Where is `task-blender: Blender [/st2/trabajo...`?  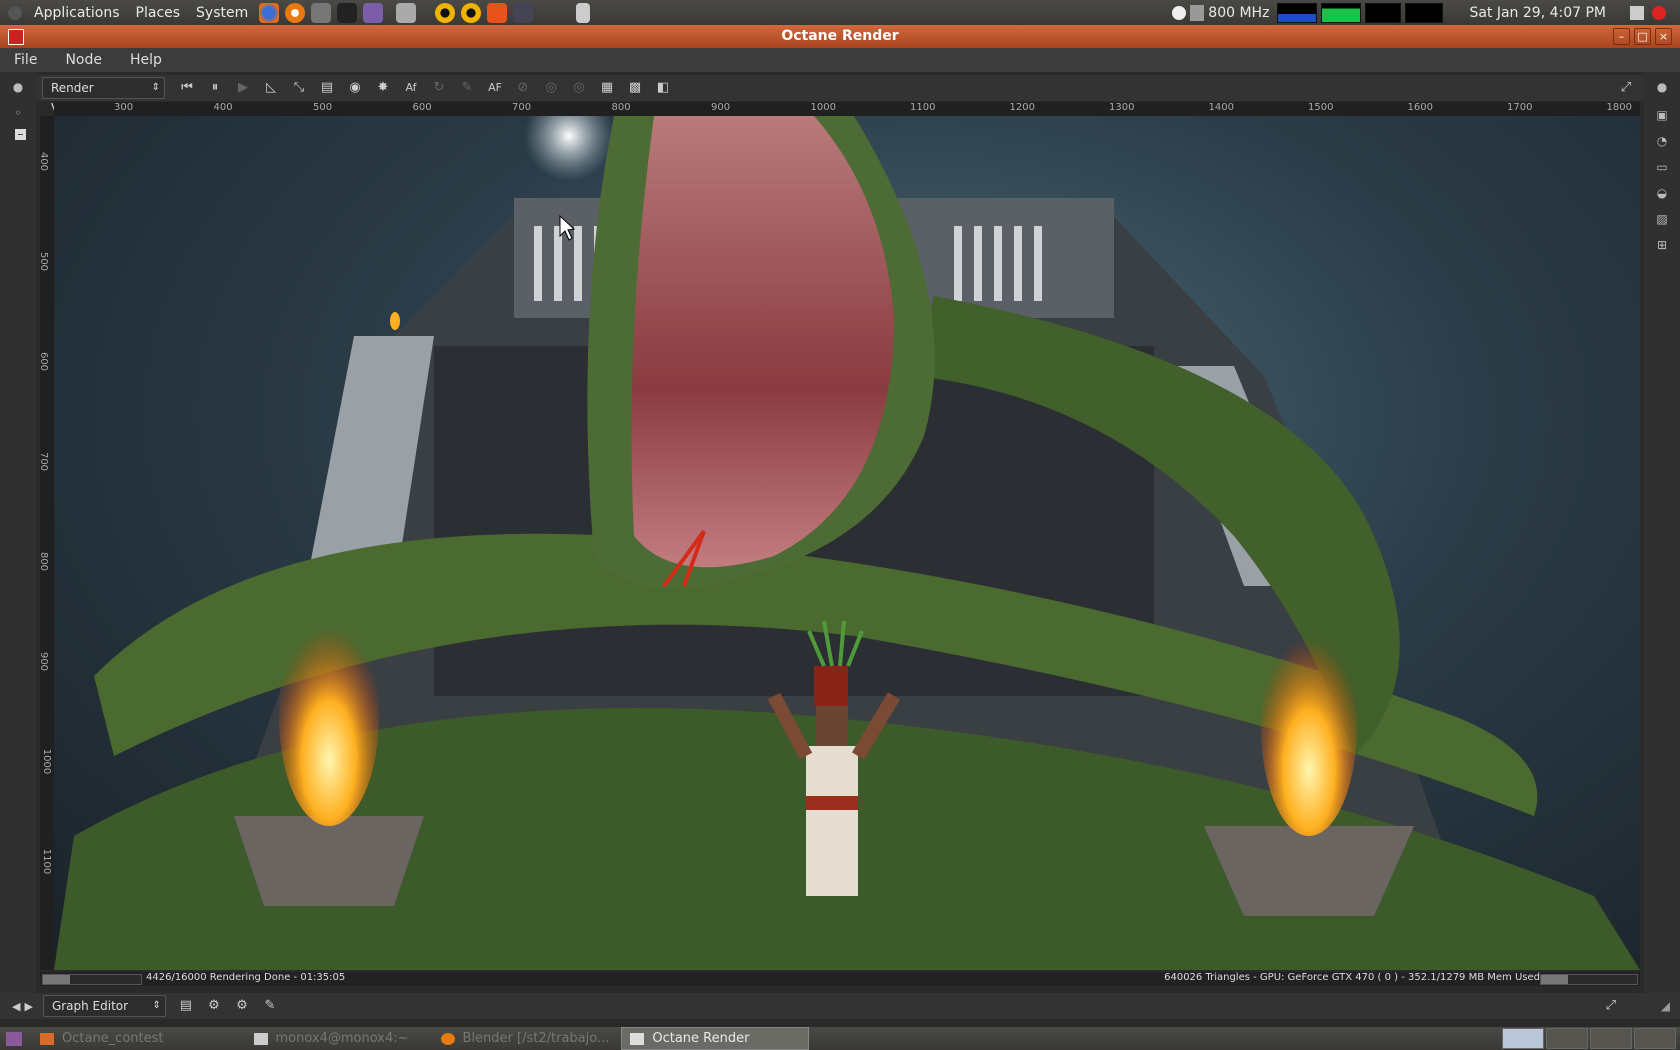
task-blender: Blender [/st2/trabajo... is located at coordinates (525, 1038).